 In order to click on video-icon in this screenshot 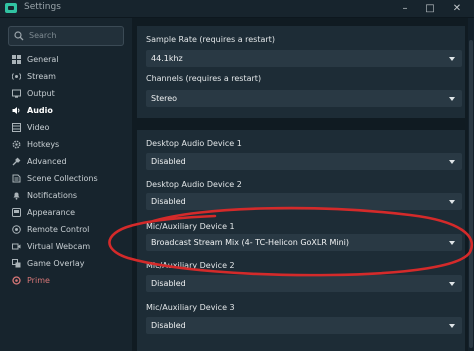, I will do `click(16, 127)`.